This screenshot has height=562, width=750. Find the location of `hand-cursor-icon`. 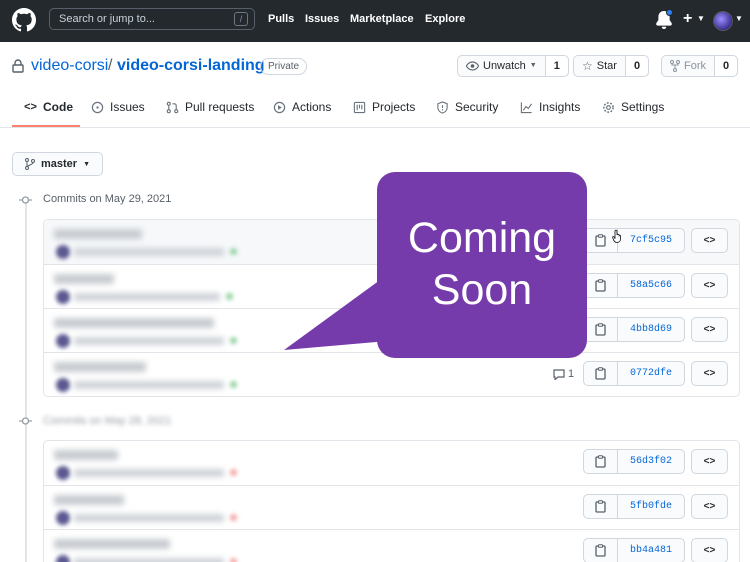

hand-cursor-icon is located at coordinates (616, 236).